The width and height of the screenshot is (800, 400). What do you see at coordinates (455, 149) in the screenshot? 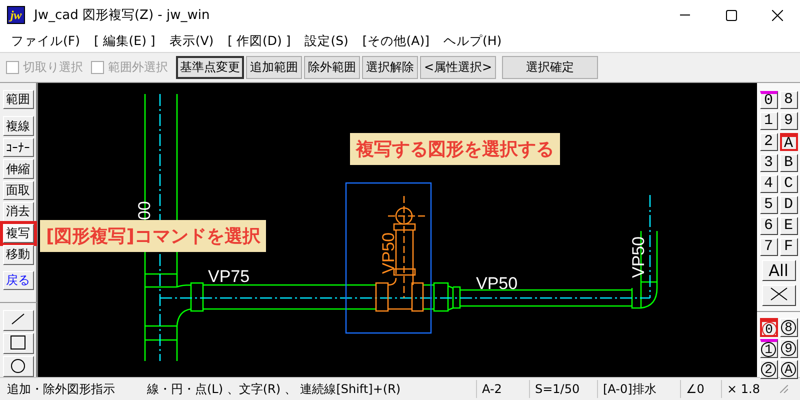
I see `callout-label: 複写する図形を選択する` at bounding box center [455, 149].